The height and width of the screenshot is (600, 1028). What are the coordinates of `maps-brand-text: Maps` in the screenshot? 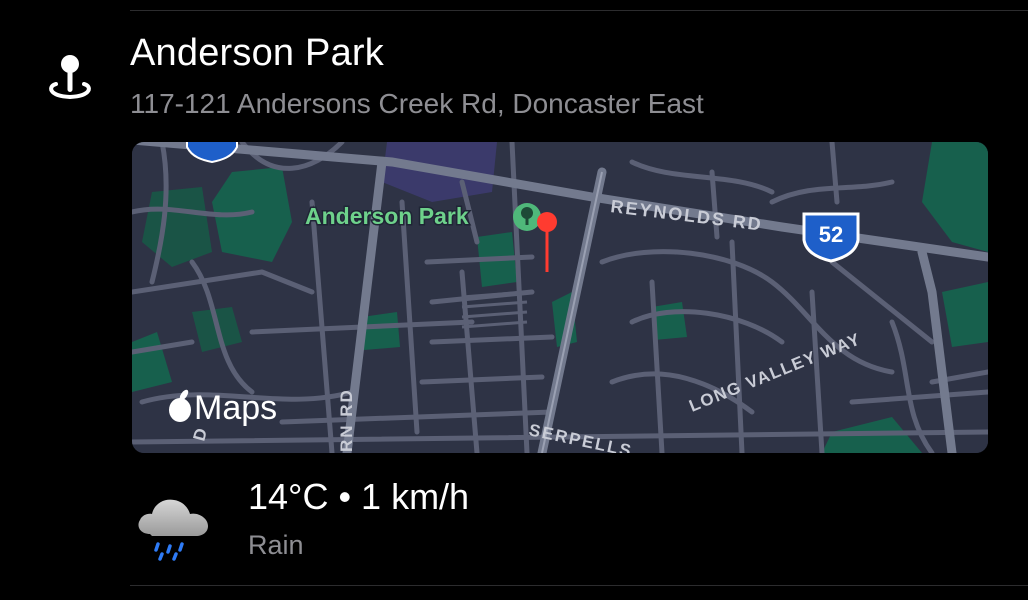 It's located at (235, 408).